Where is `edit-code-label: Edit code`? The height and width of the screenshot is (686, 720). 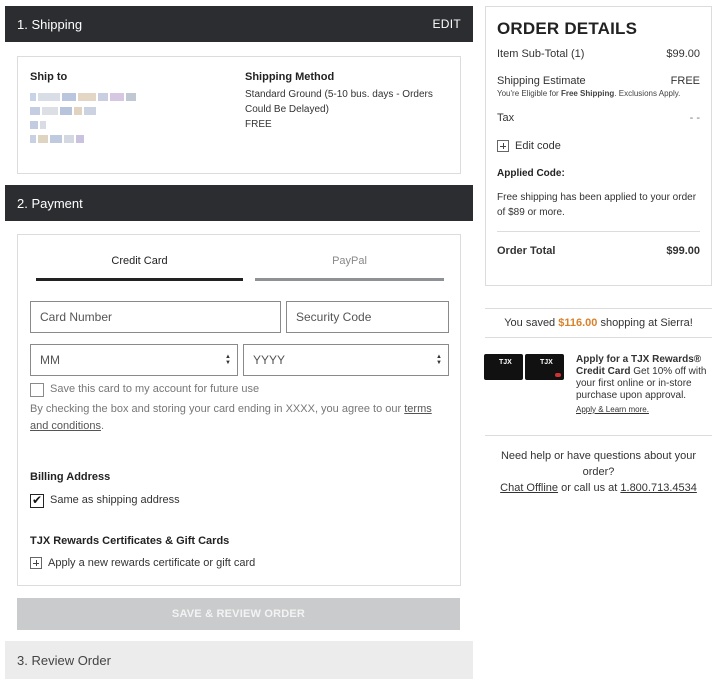
edit-code-label: Edit code is located at coordinates (538, 146).